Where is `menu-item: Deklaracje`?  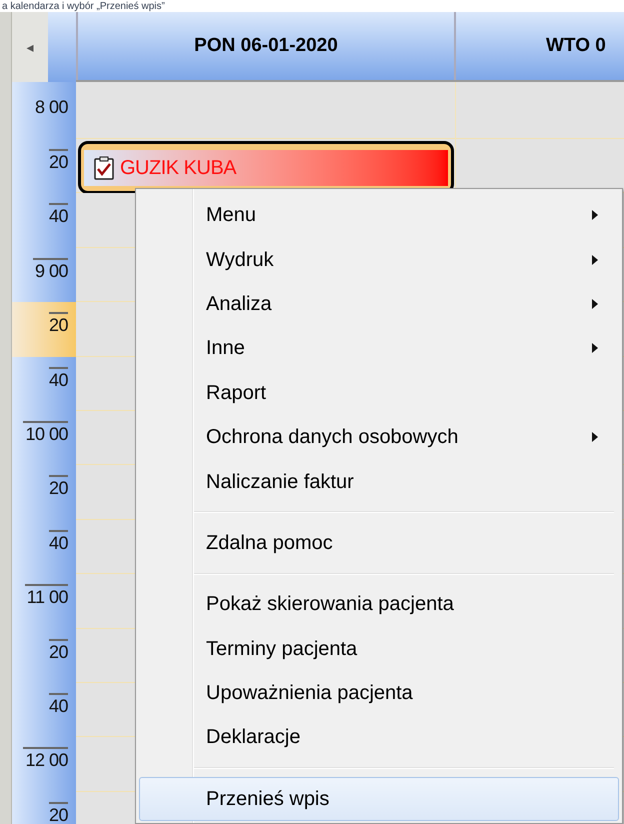
menu-item: Deklaracje is located at coordinates (379, 737).